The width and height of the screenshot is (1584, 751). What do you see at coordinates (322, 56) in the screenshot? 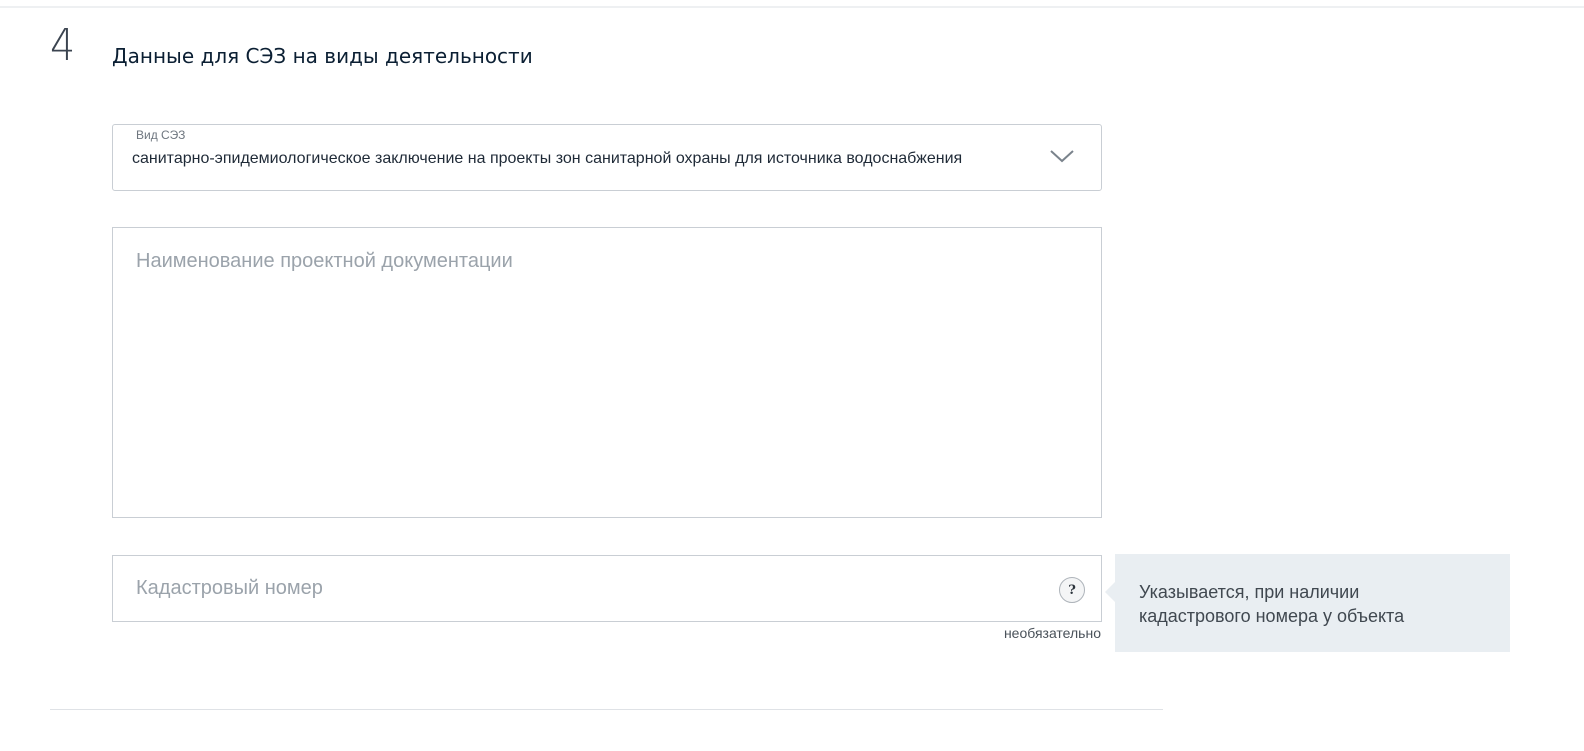
I see `section-title: Данные для СЭЗ на виды деятельности` at bounding box center [322, 56].